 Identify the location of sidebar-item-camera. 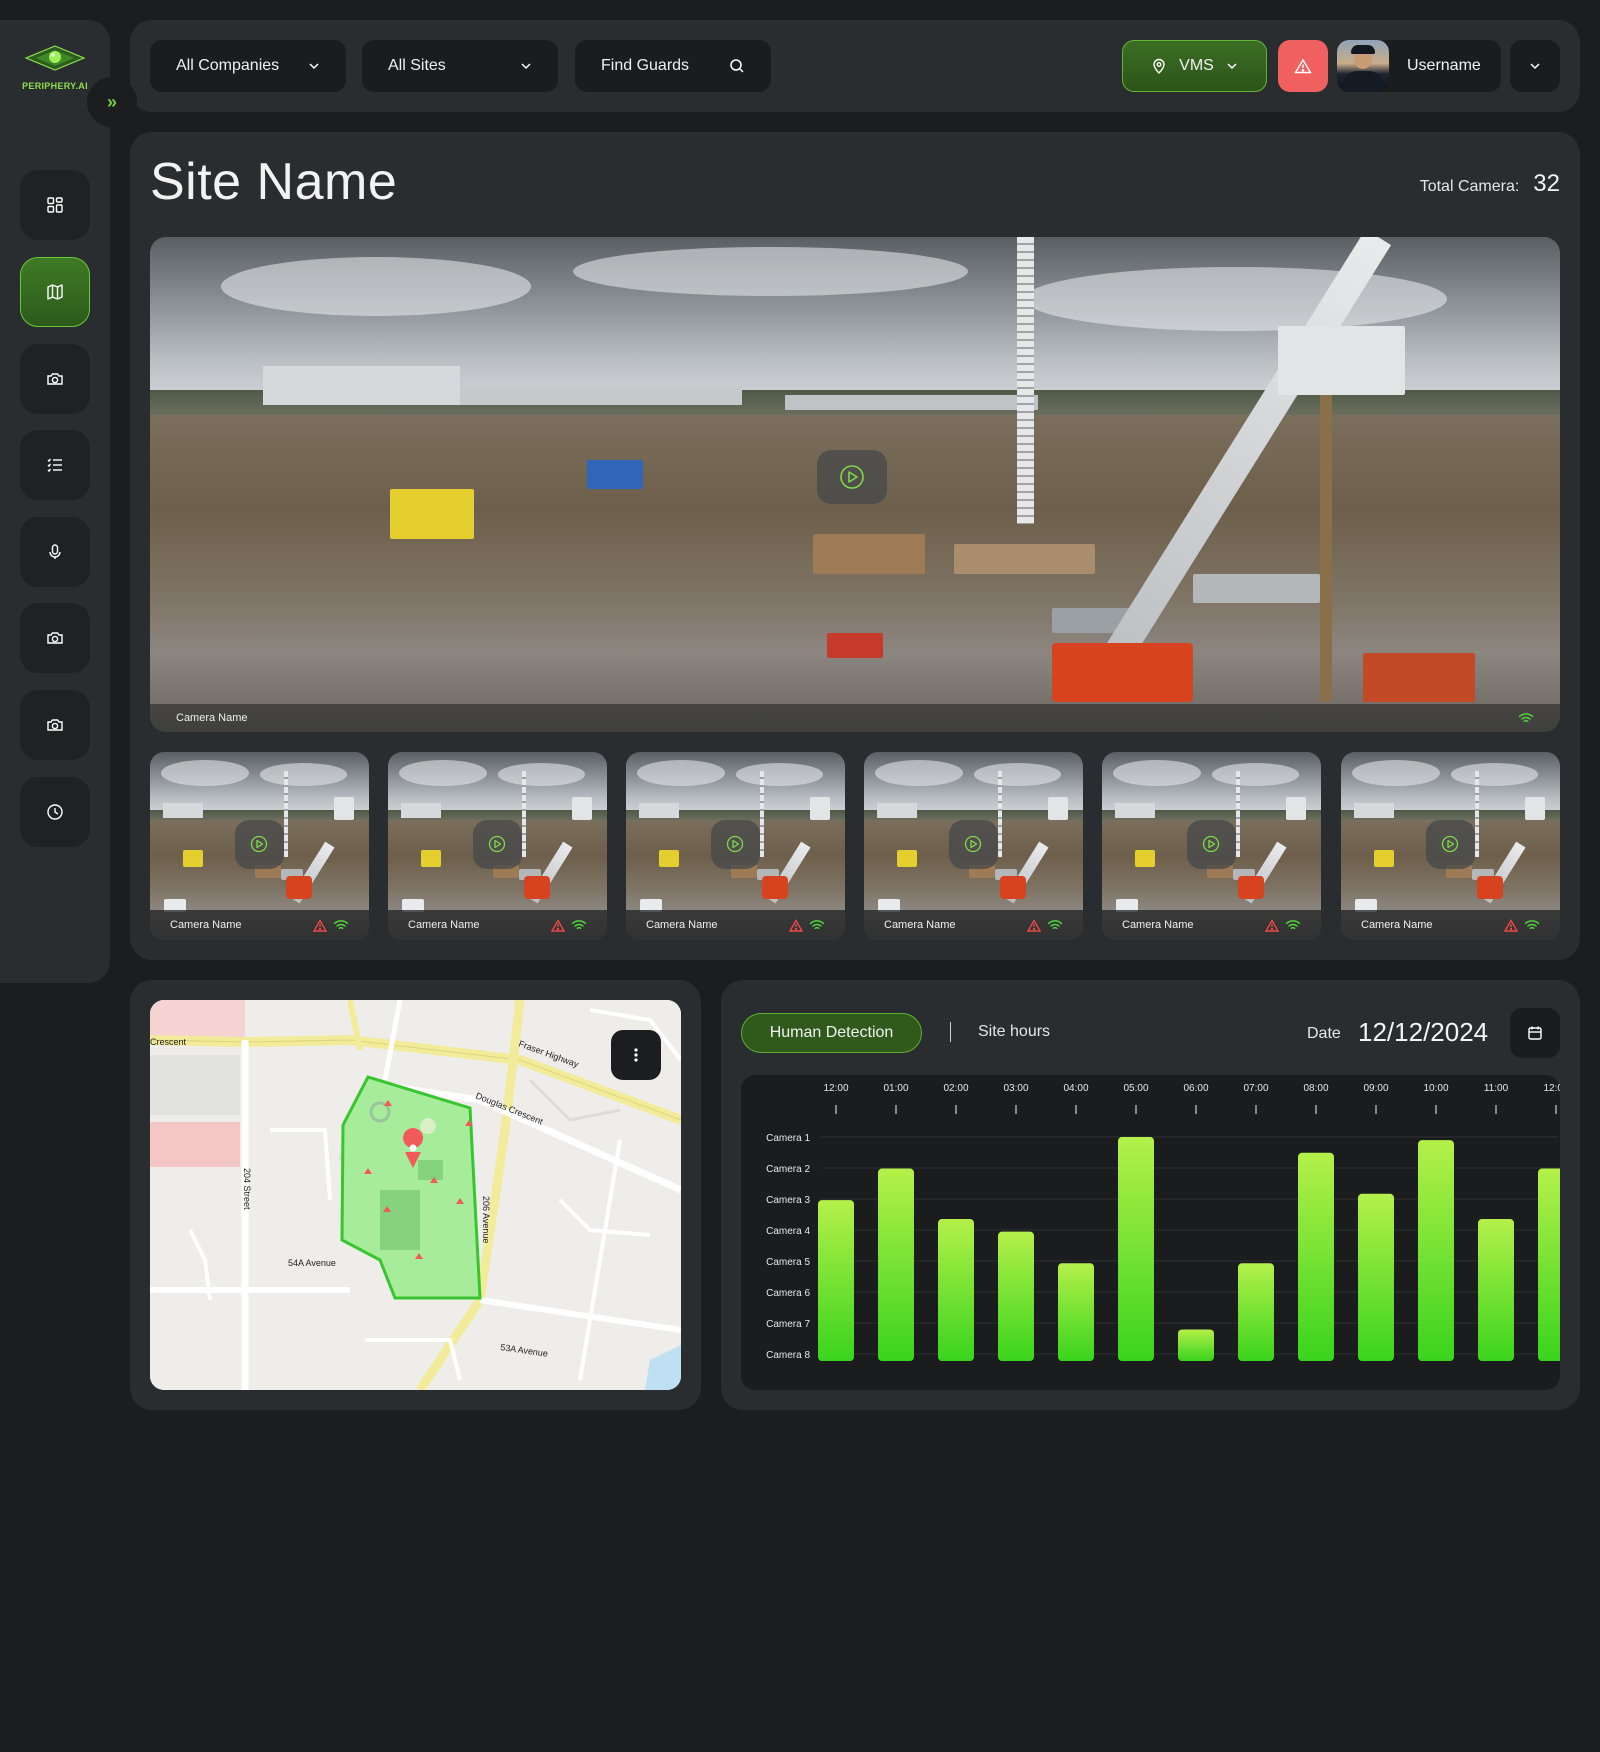
(55, 379).